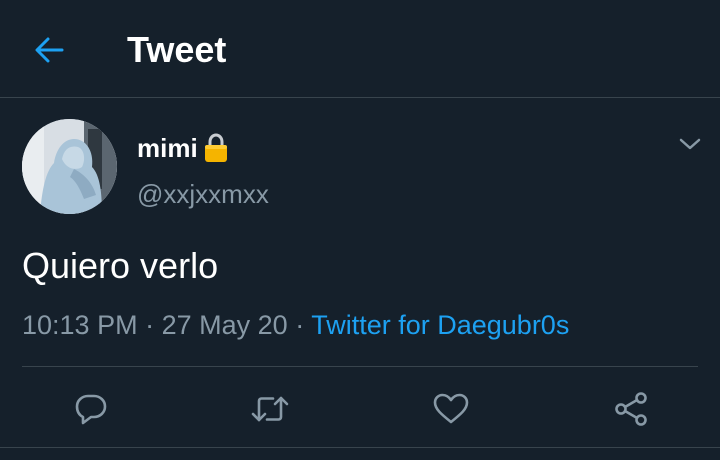  I want to click on retweet-icon, so click(270, 409).